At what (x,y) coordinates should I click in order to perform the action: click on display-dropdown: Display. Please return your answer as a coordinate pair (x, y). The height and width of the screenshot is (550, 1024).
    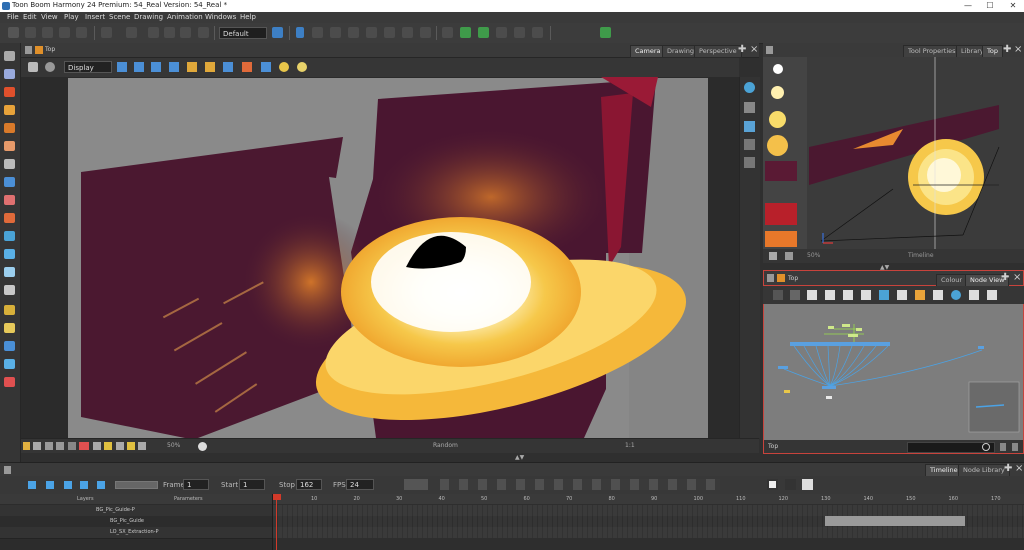
    Looking at the image, I should click on (88, 67).